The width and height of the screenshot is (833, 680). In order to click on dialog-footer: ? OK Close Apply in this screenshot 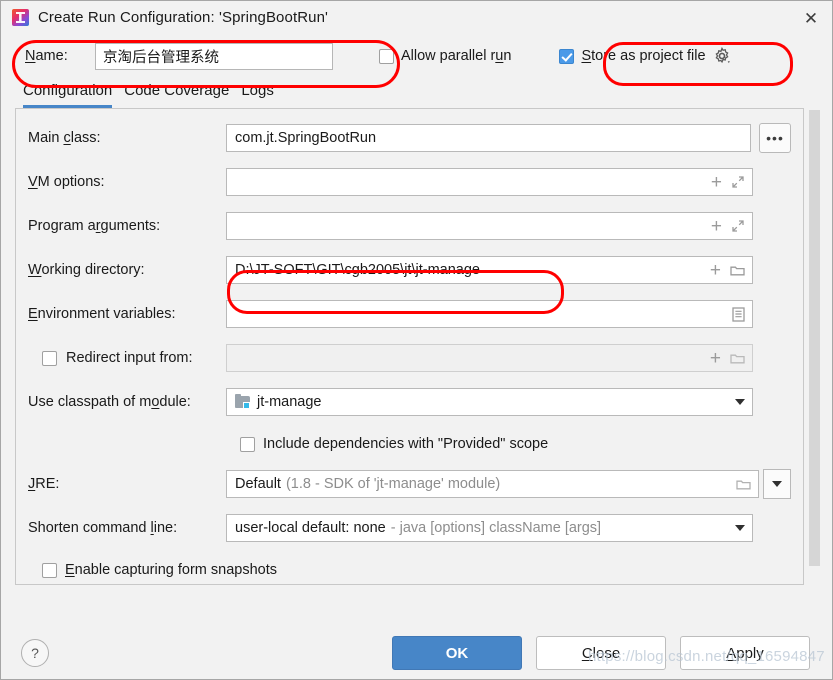, I will do `click(416, 653)`.